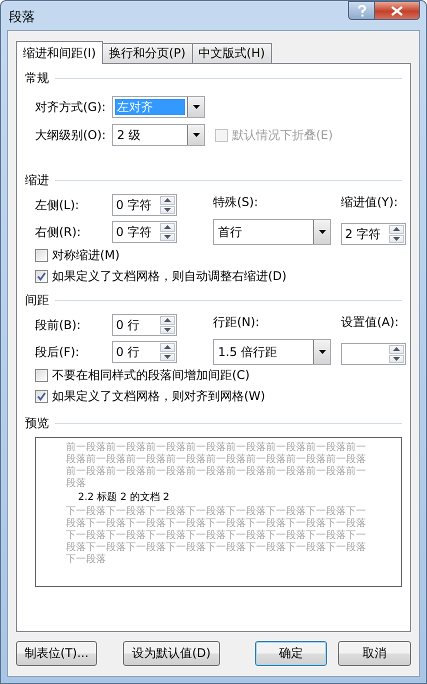 The height and width of the screenshot is (684, 427). What do you see at coordinates (147, 53) in the screenshot?
I see `tab: 换行和分页(P)` at bounding box center [147, 53].